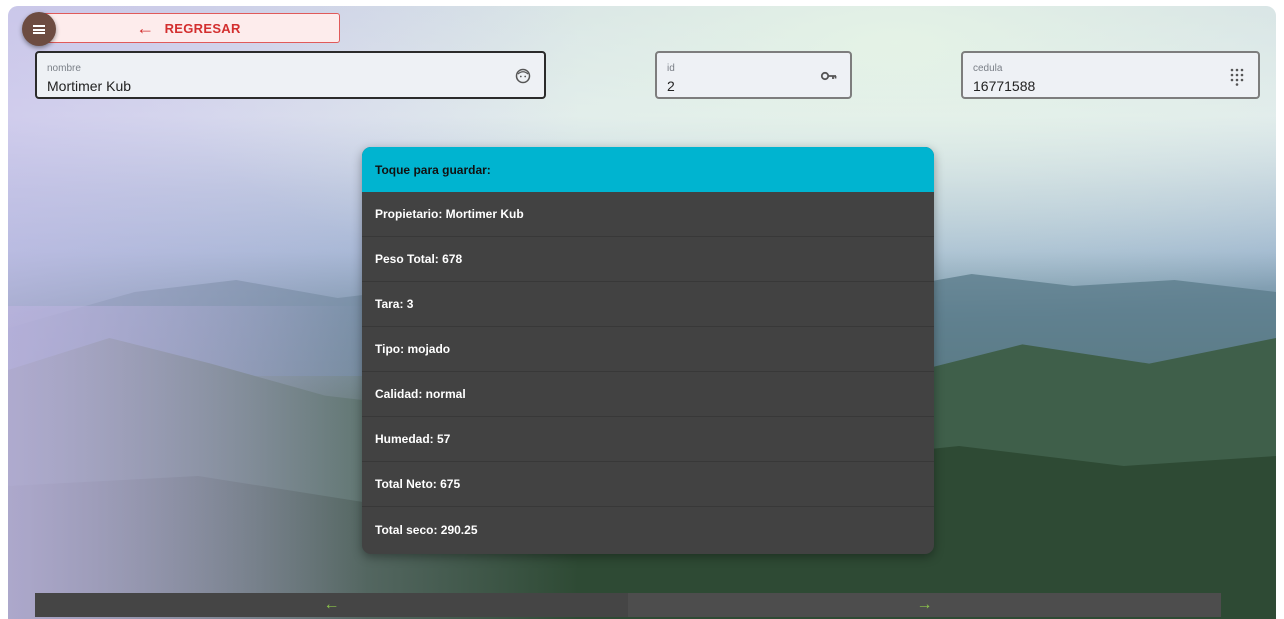 The width and height of the screenshot is (1284, 619). Describe the element at coordinates (671, 68) in the screenshot. I see `id-label: id` at that location.